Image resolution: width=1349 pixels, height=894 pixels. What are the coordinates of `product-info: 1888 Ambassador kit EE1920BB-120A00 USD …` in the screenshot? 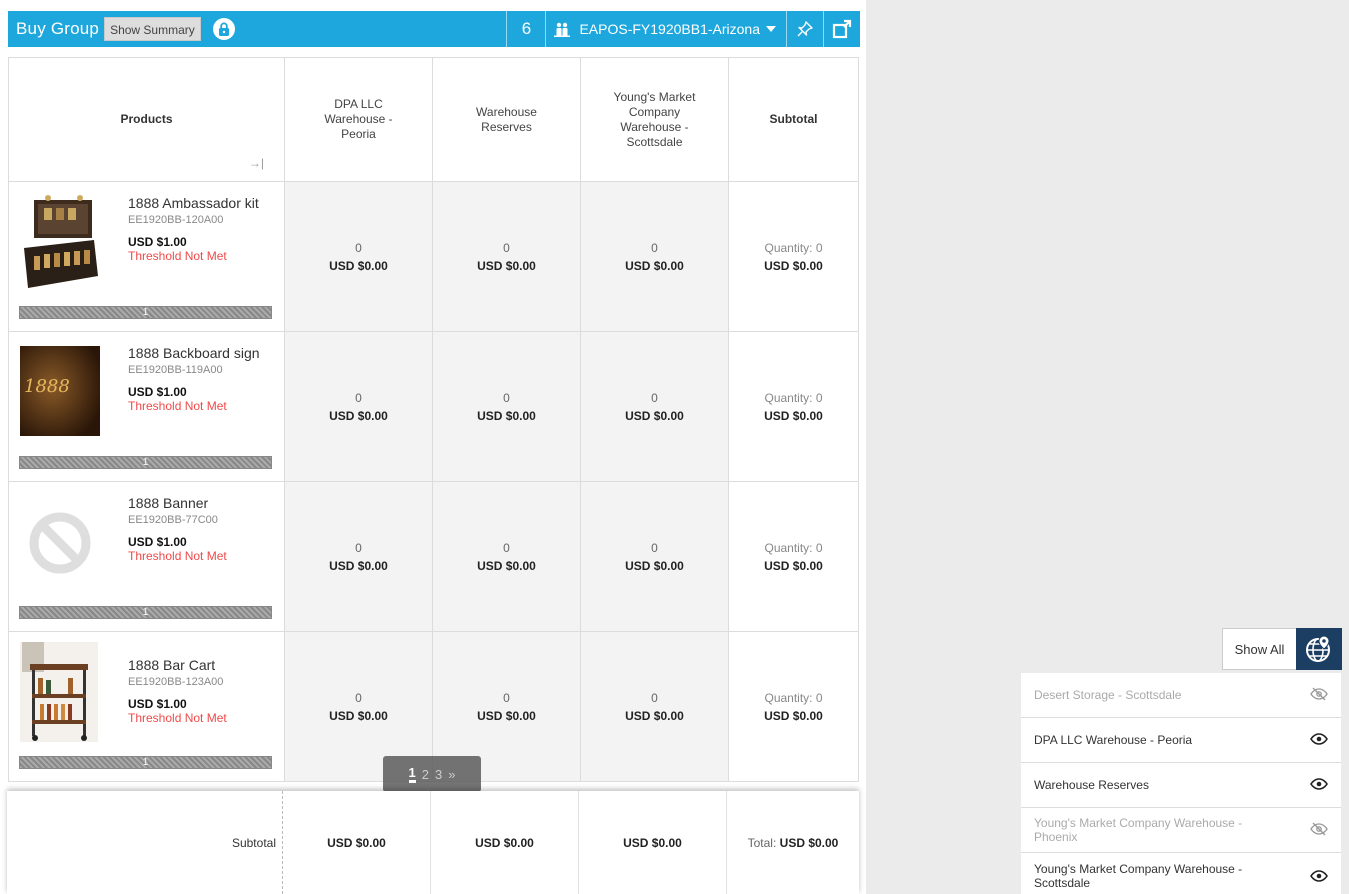 It's located at (203, 228).